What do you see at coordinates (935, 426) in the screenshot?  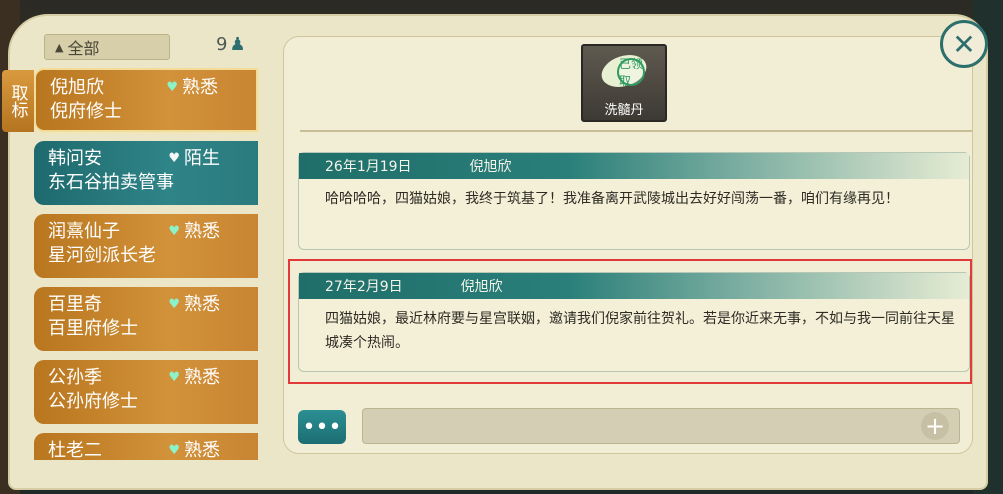 I see `plus-icon: +` at bounding box center [935, 426].